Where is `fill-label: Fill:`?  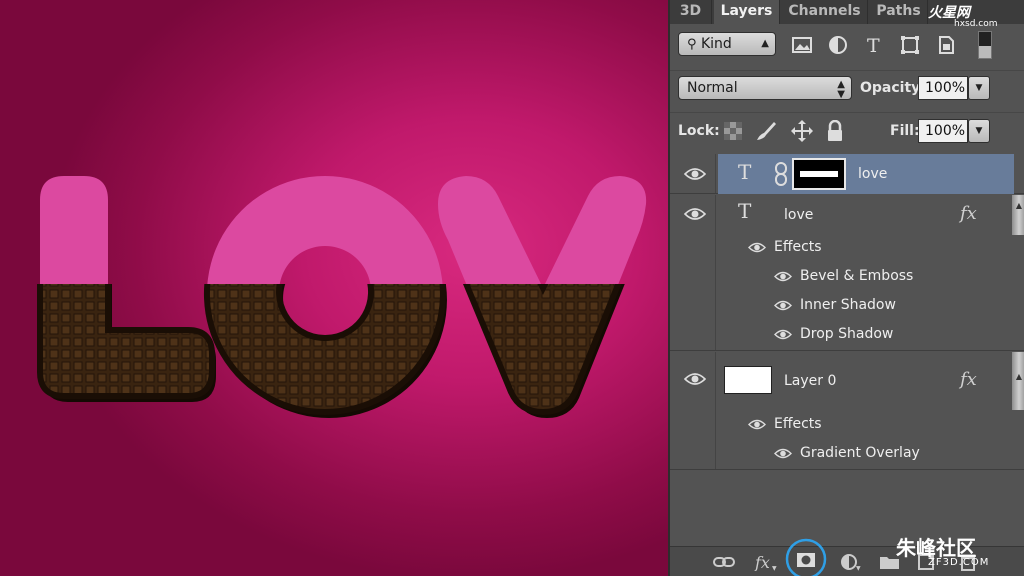
fill-label: Fill: is located at coordinates (905, 131).